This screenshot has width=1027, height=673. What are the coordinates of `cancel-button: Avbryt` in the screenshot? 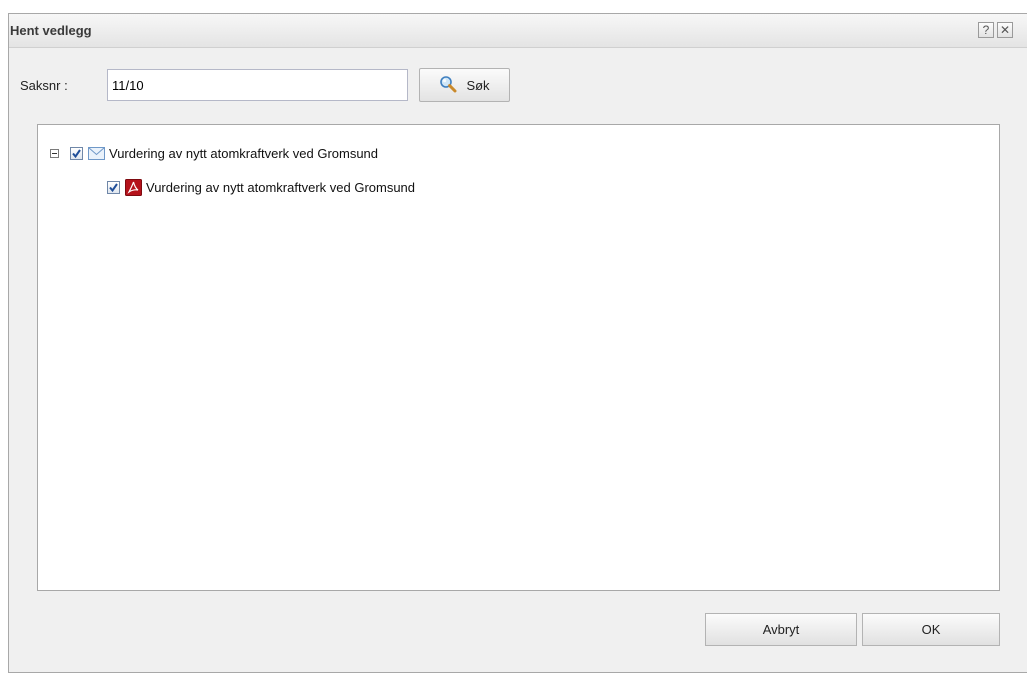 It's located at (781, 629).